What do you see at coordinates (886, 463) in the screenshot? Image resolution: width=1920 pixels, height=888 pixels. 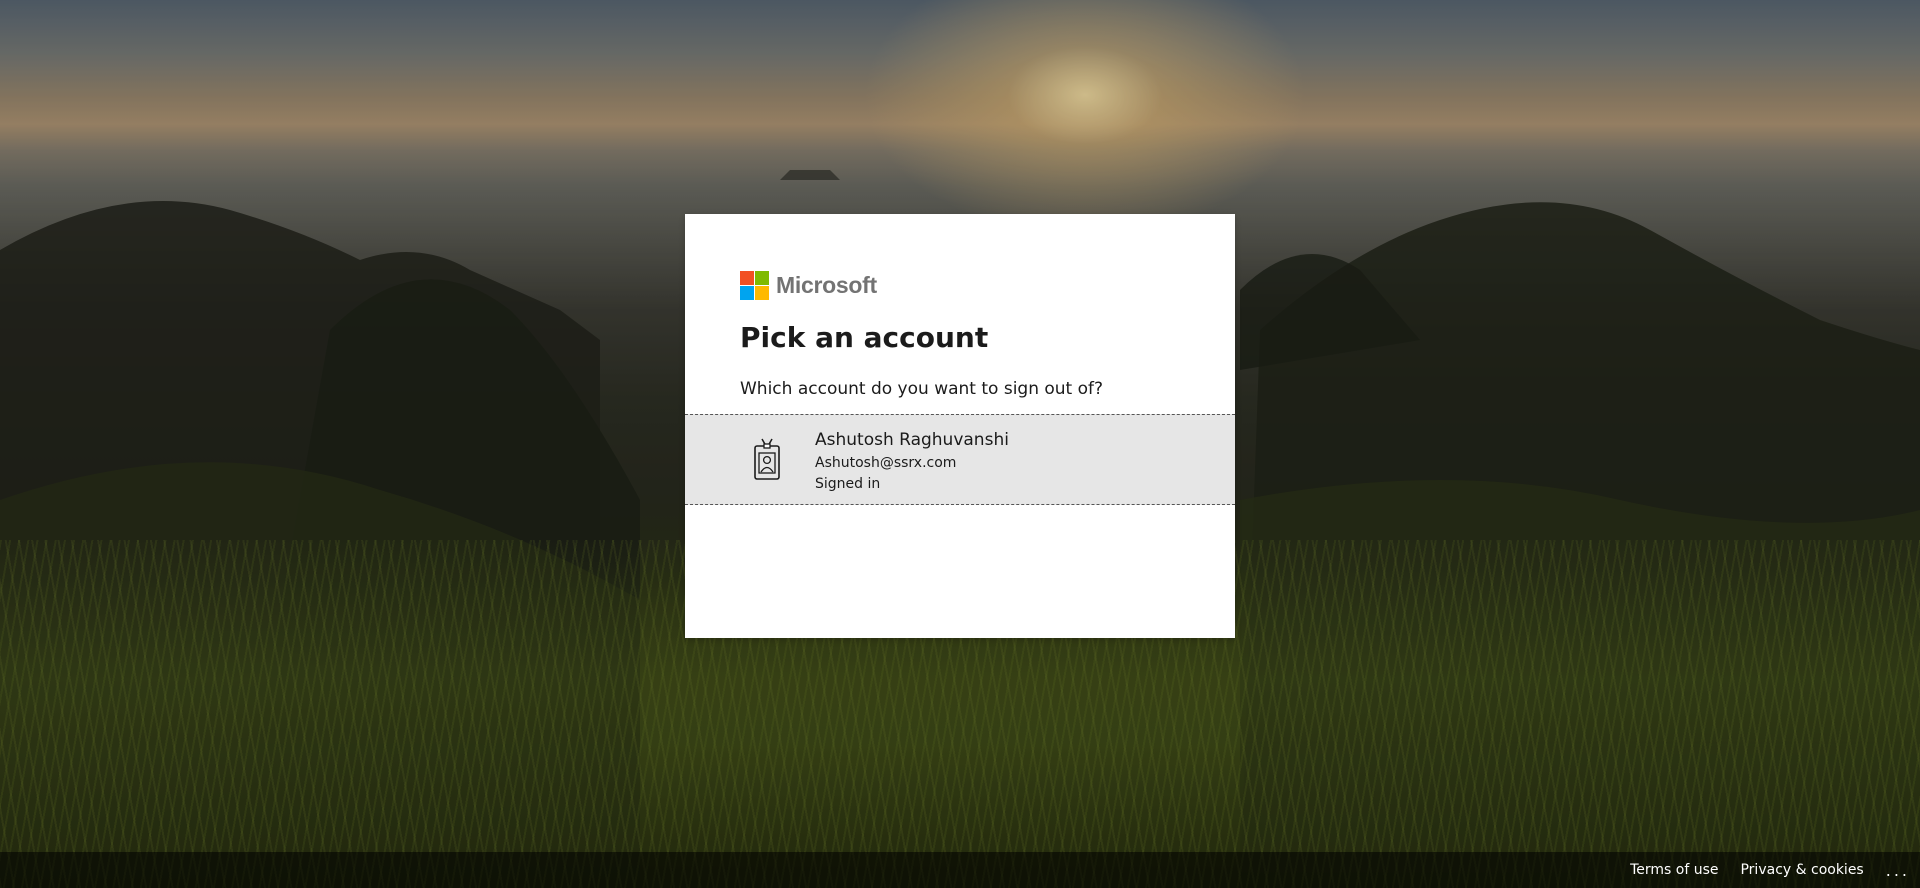 I see `account-email: Ashutosh@ssrx.com` at bounding box center [886, 463].